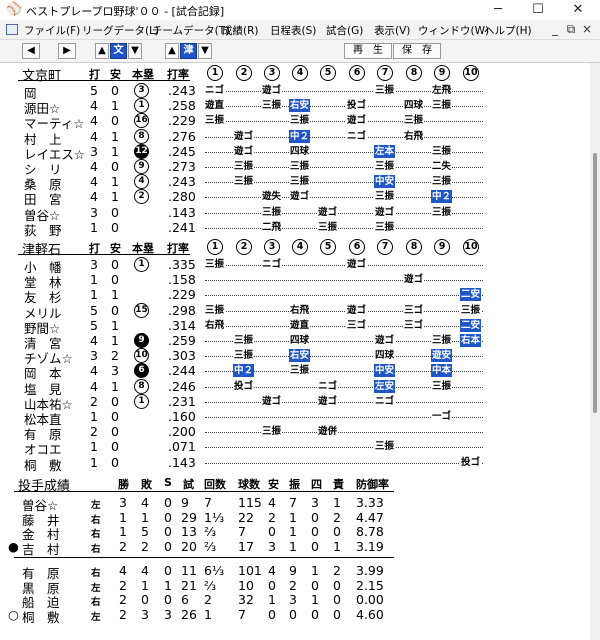  What do you see at coordinates (210, 546) in the screenshot?
I see `pitcher-ip: ⅔` at bounding box center [210, 546].